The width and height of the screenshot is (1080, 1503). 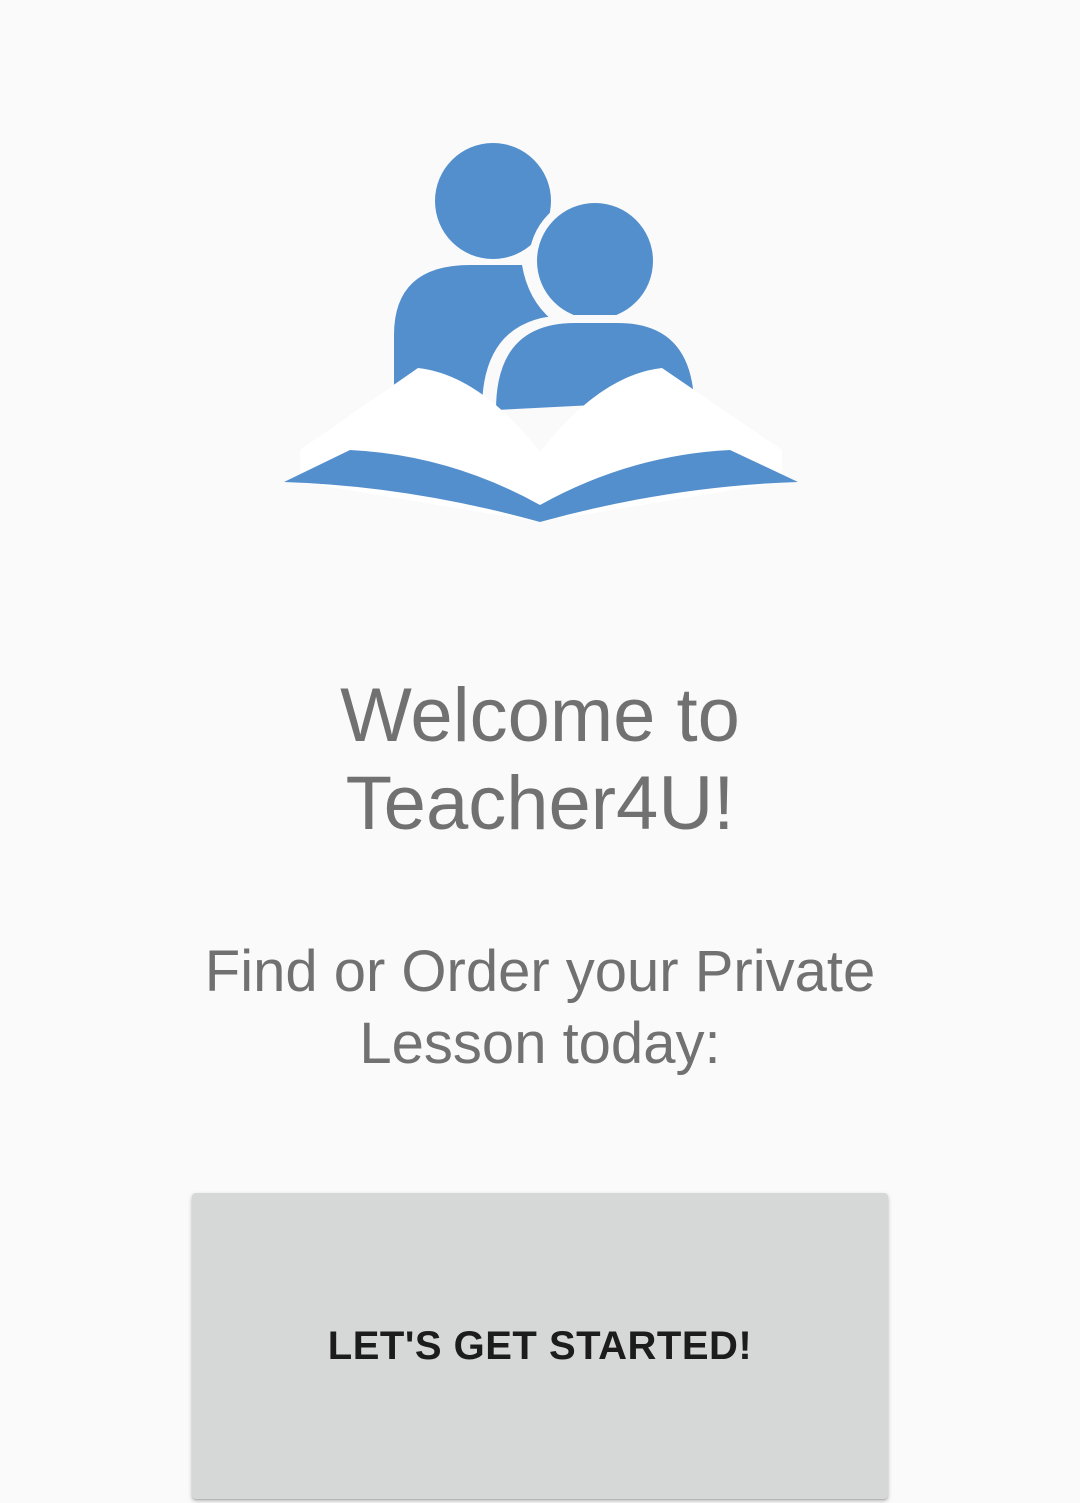 I want to click on tagline-line-1: Find or Order your Private, so click(x=540, y=971).